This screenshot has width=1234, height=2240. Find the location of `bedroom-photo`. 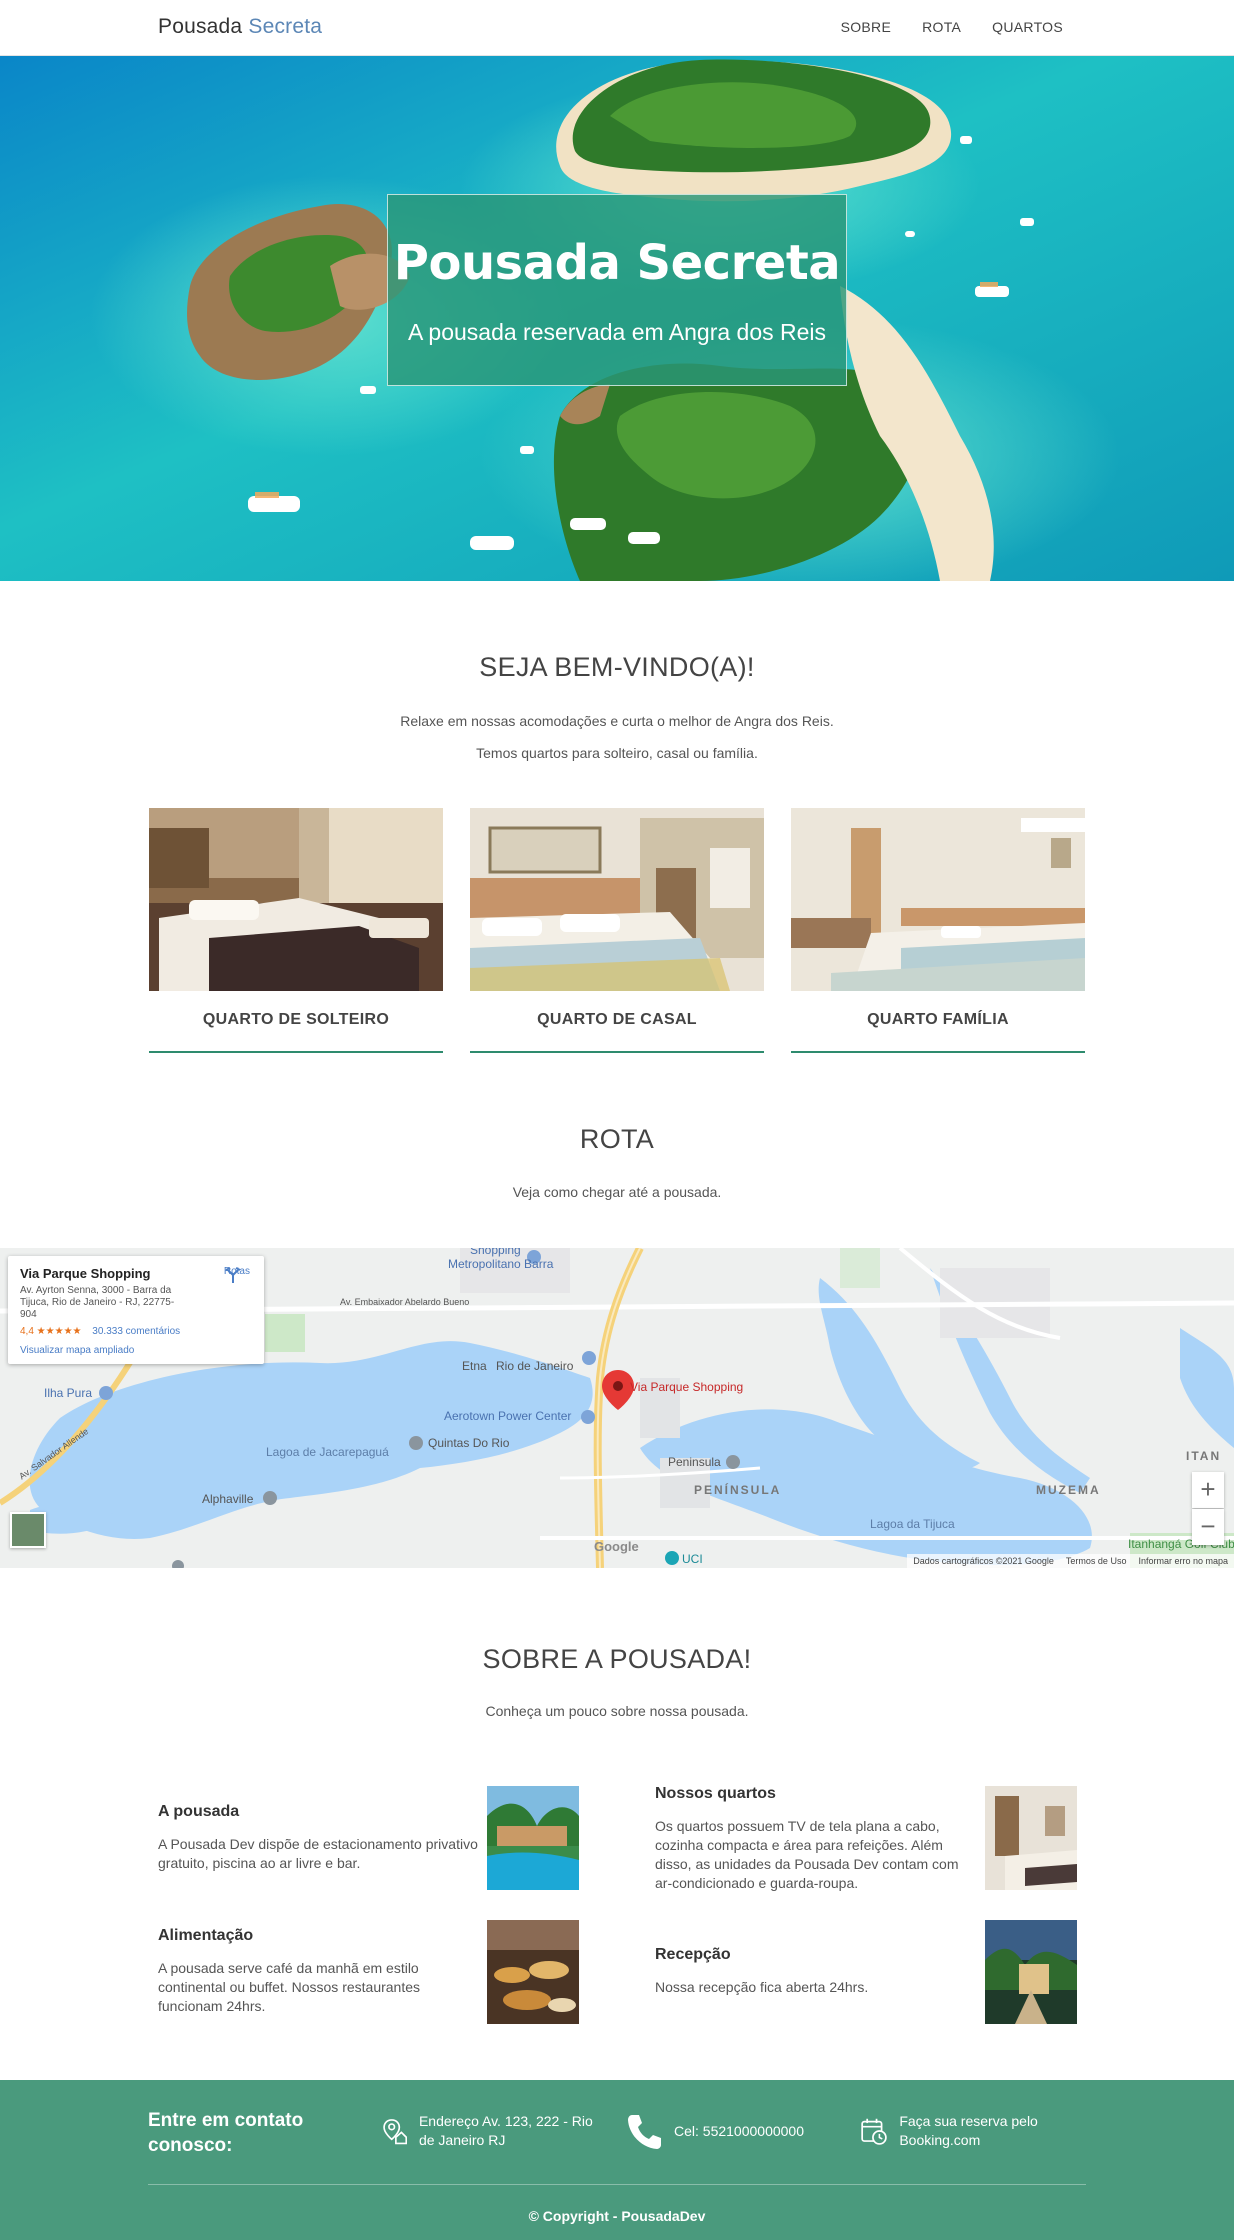

bedroom-photo is located at coordinates (1031, 1838).